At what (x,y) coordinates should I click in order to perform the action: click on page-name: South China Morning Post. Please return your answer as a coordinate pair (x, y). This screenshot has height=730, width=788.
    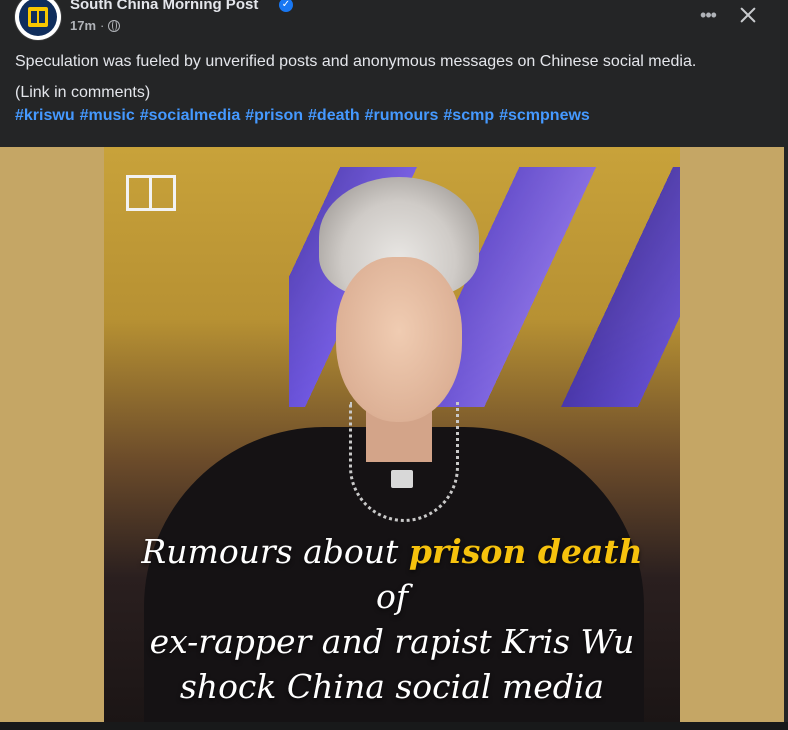
    Looking at the image, I should click on (164, 6).